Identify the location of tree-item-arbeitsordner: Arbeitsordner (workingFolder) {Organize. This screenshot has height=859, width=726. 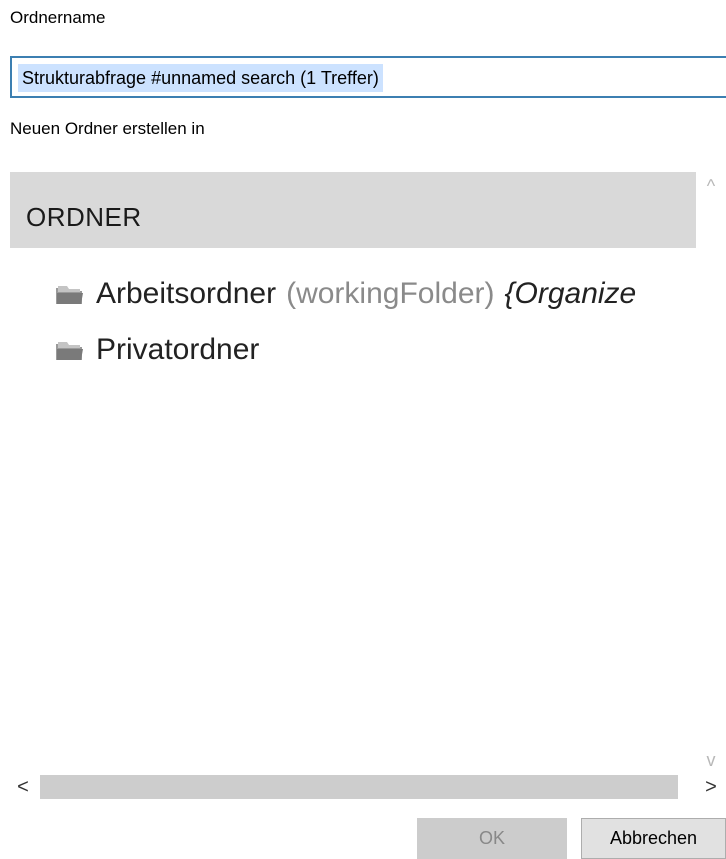
(345, 294).